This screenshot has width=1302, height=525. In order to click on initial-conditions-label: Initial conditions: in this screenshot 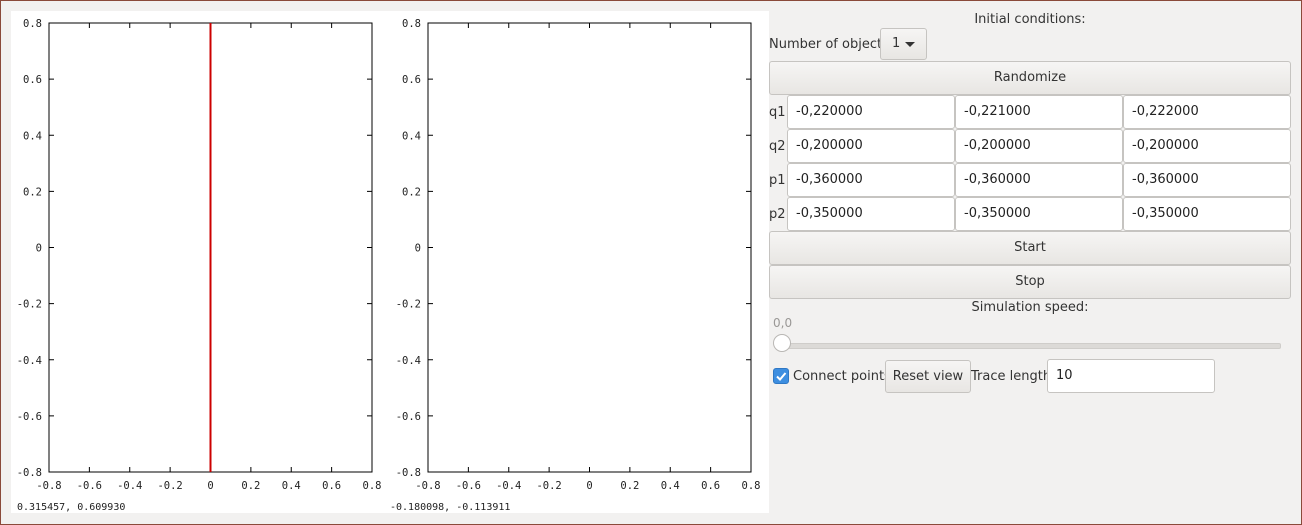, I will do `click(1030, 19)`.